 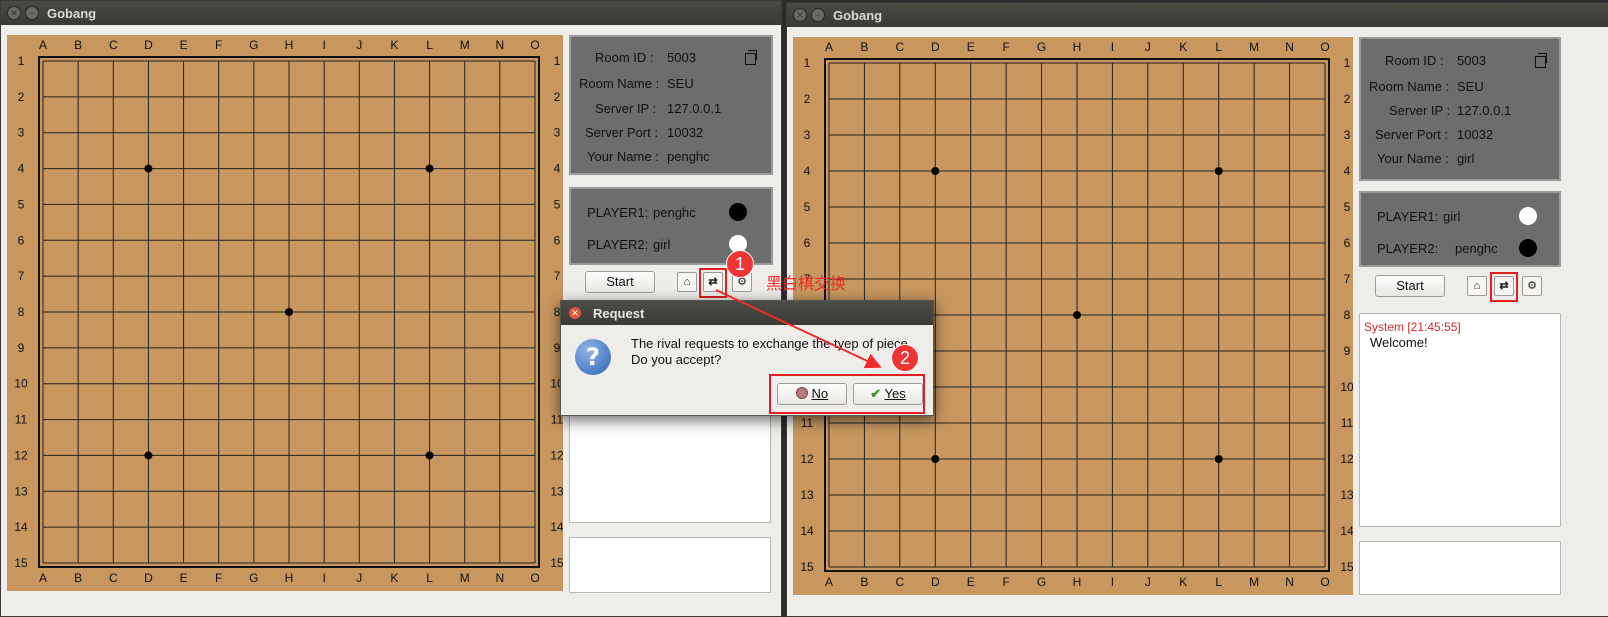 I want to click on room-name-value: SEU, so click(x=1470, y=86).